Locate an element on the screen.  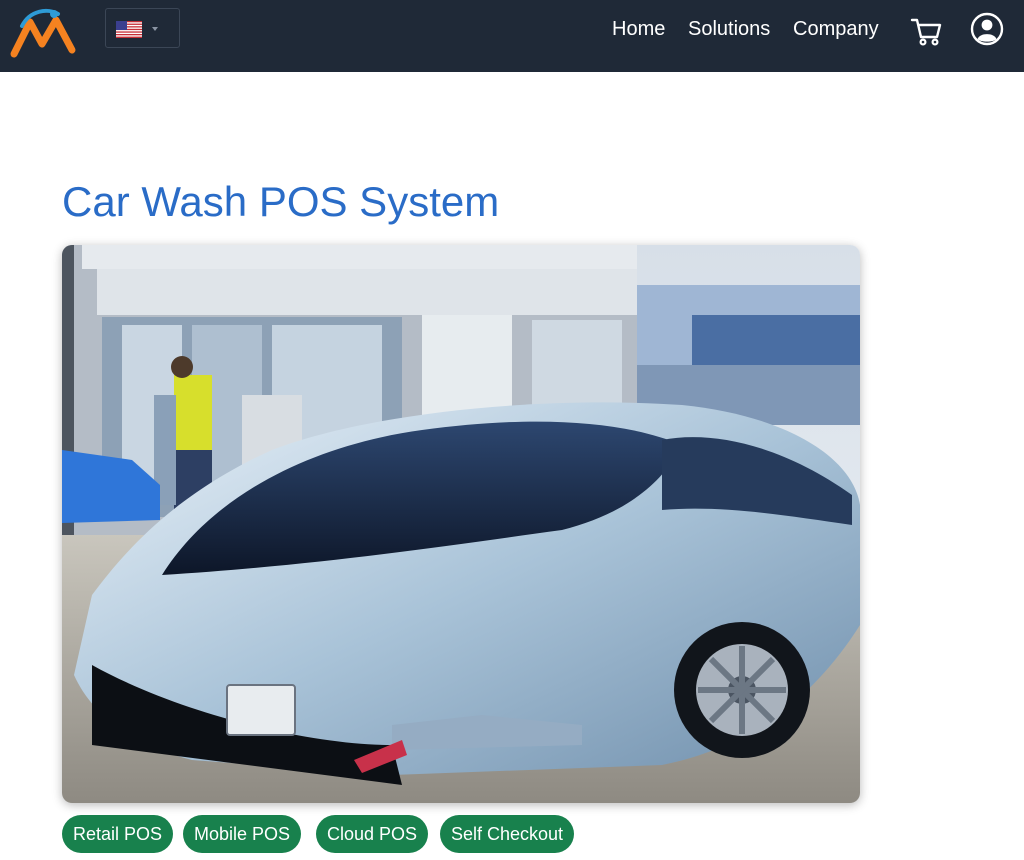
language-selector is located at coordinates (142, 28).